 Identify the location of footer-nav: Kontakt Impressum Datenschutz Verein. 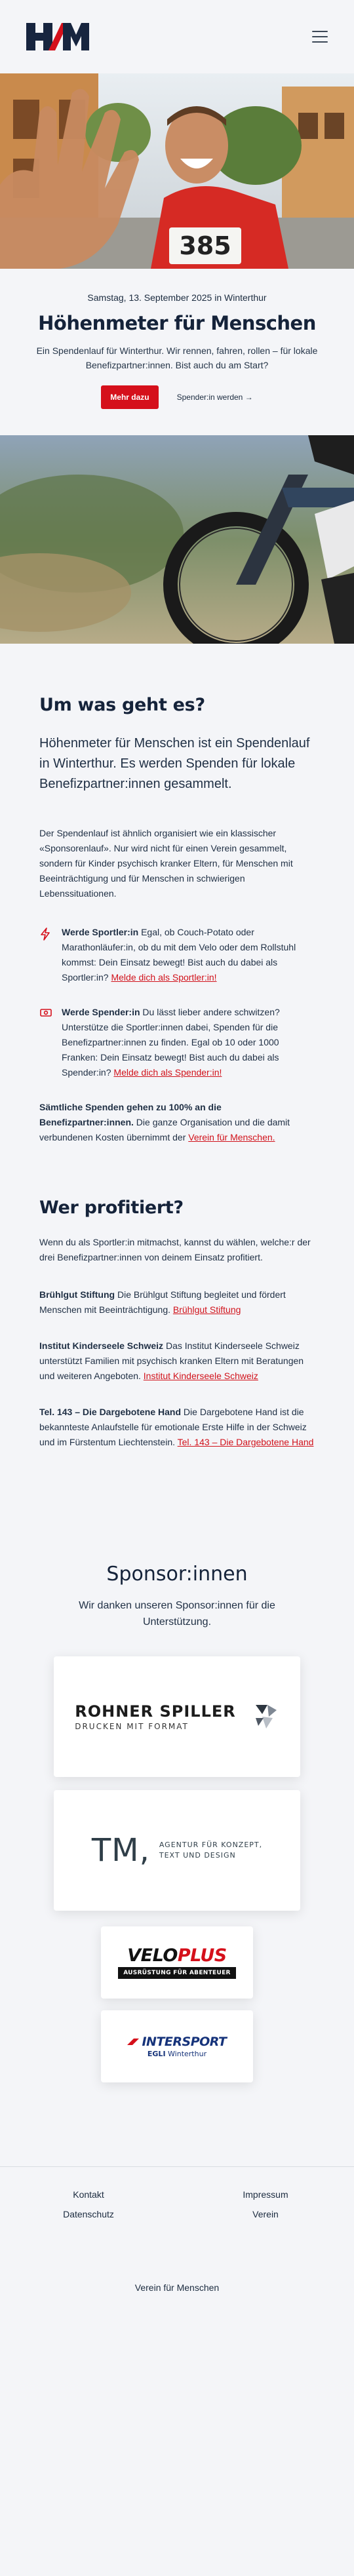
(177, 2204).